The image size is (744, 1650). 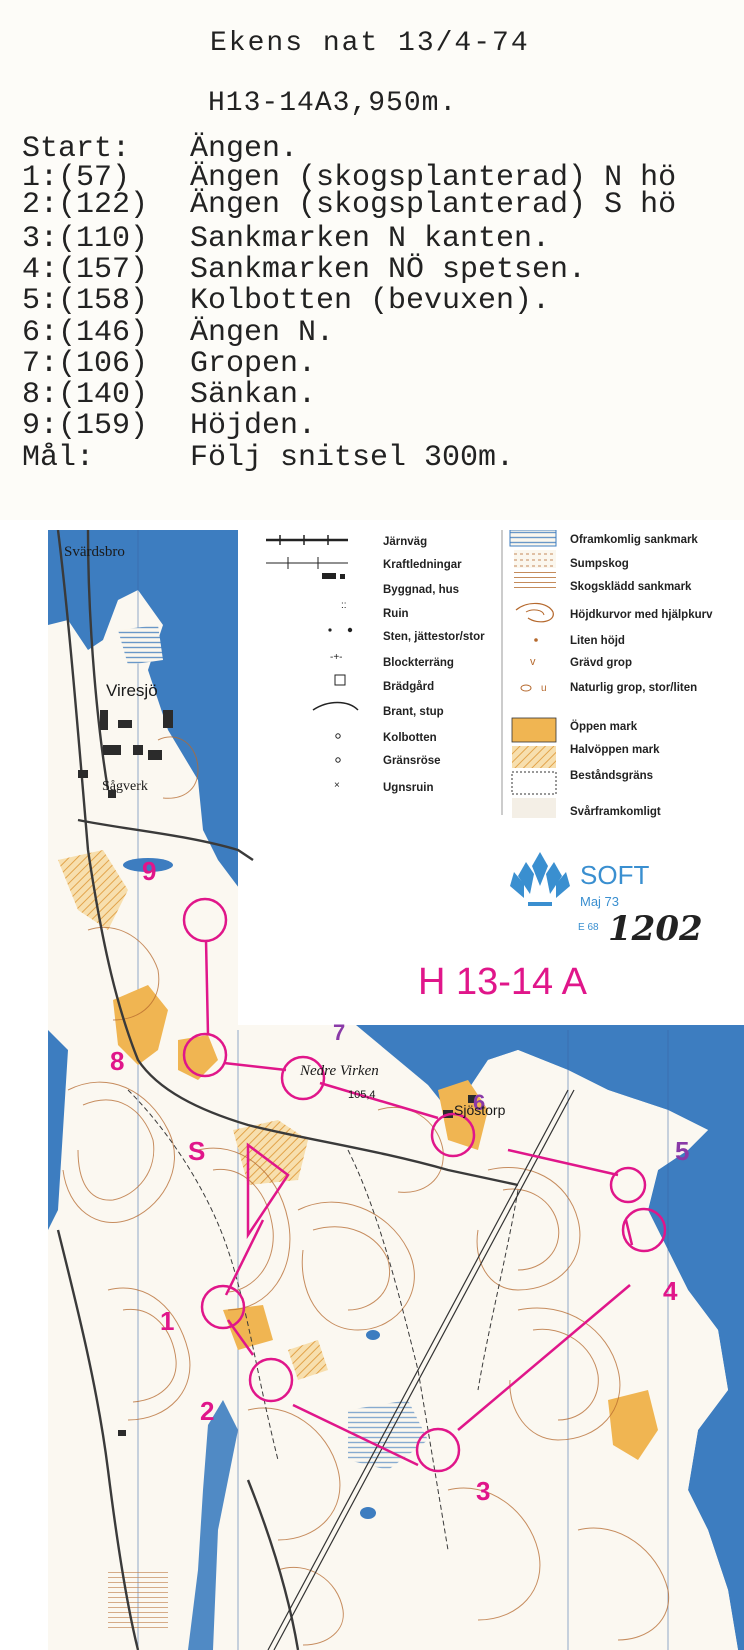 What do you see at coordinates (362, 1095) in the screenshot?
I see `spot-height: 105,4` at bounding box center [362, 1095].